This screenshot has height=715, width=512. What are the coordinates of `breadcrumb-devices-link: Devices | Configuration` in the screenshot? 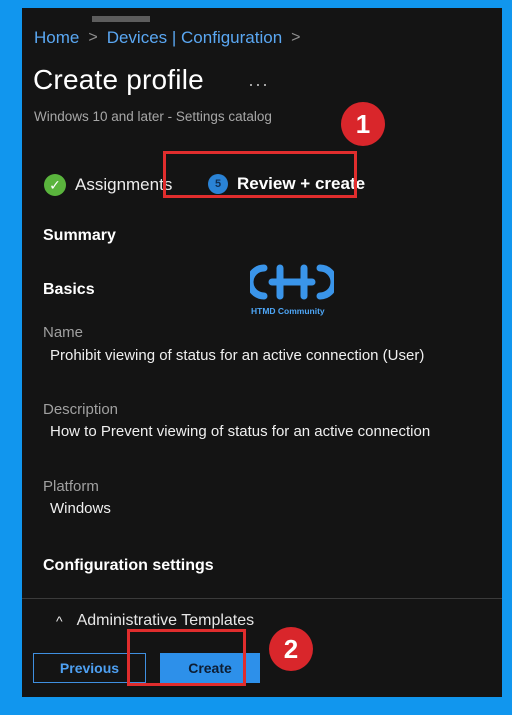 It's located at (194, 38).